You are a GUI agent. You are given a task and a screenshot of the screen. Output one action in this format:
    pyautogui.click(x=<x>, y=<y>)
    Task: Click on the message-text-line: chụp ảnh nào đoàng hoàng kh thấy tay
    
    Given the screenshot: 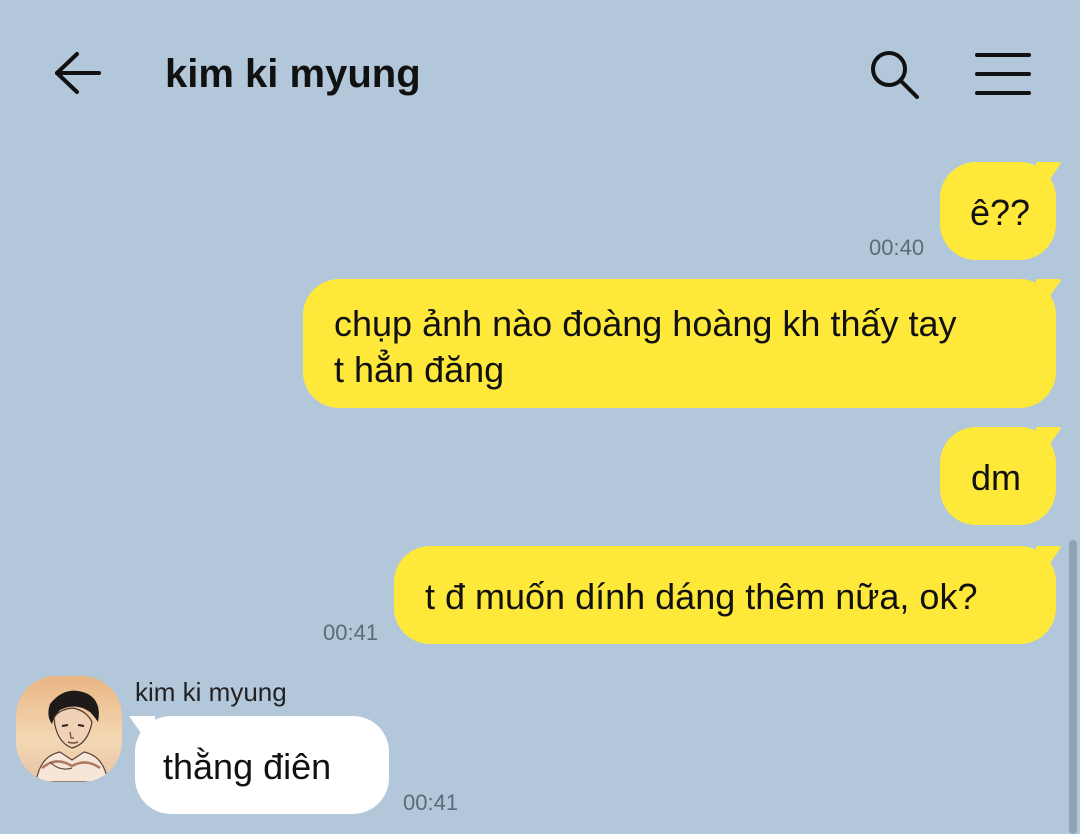 What is the action you would take?
    pyautogui.click(x=645, y=323)
    